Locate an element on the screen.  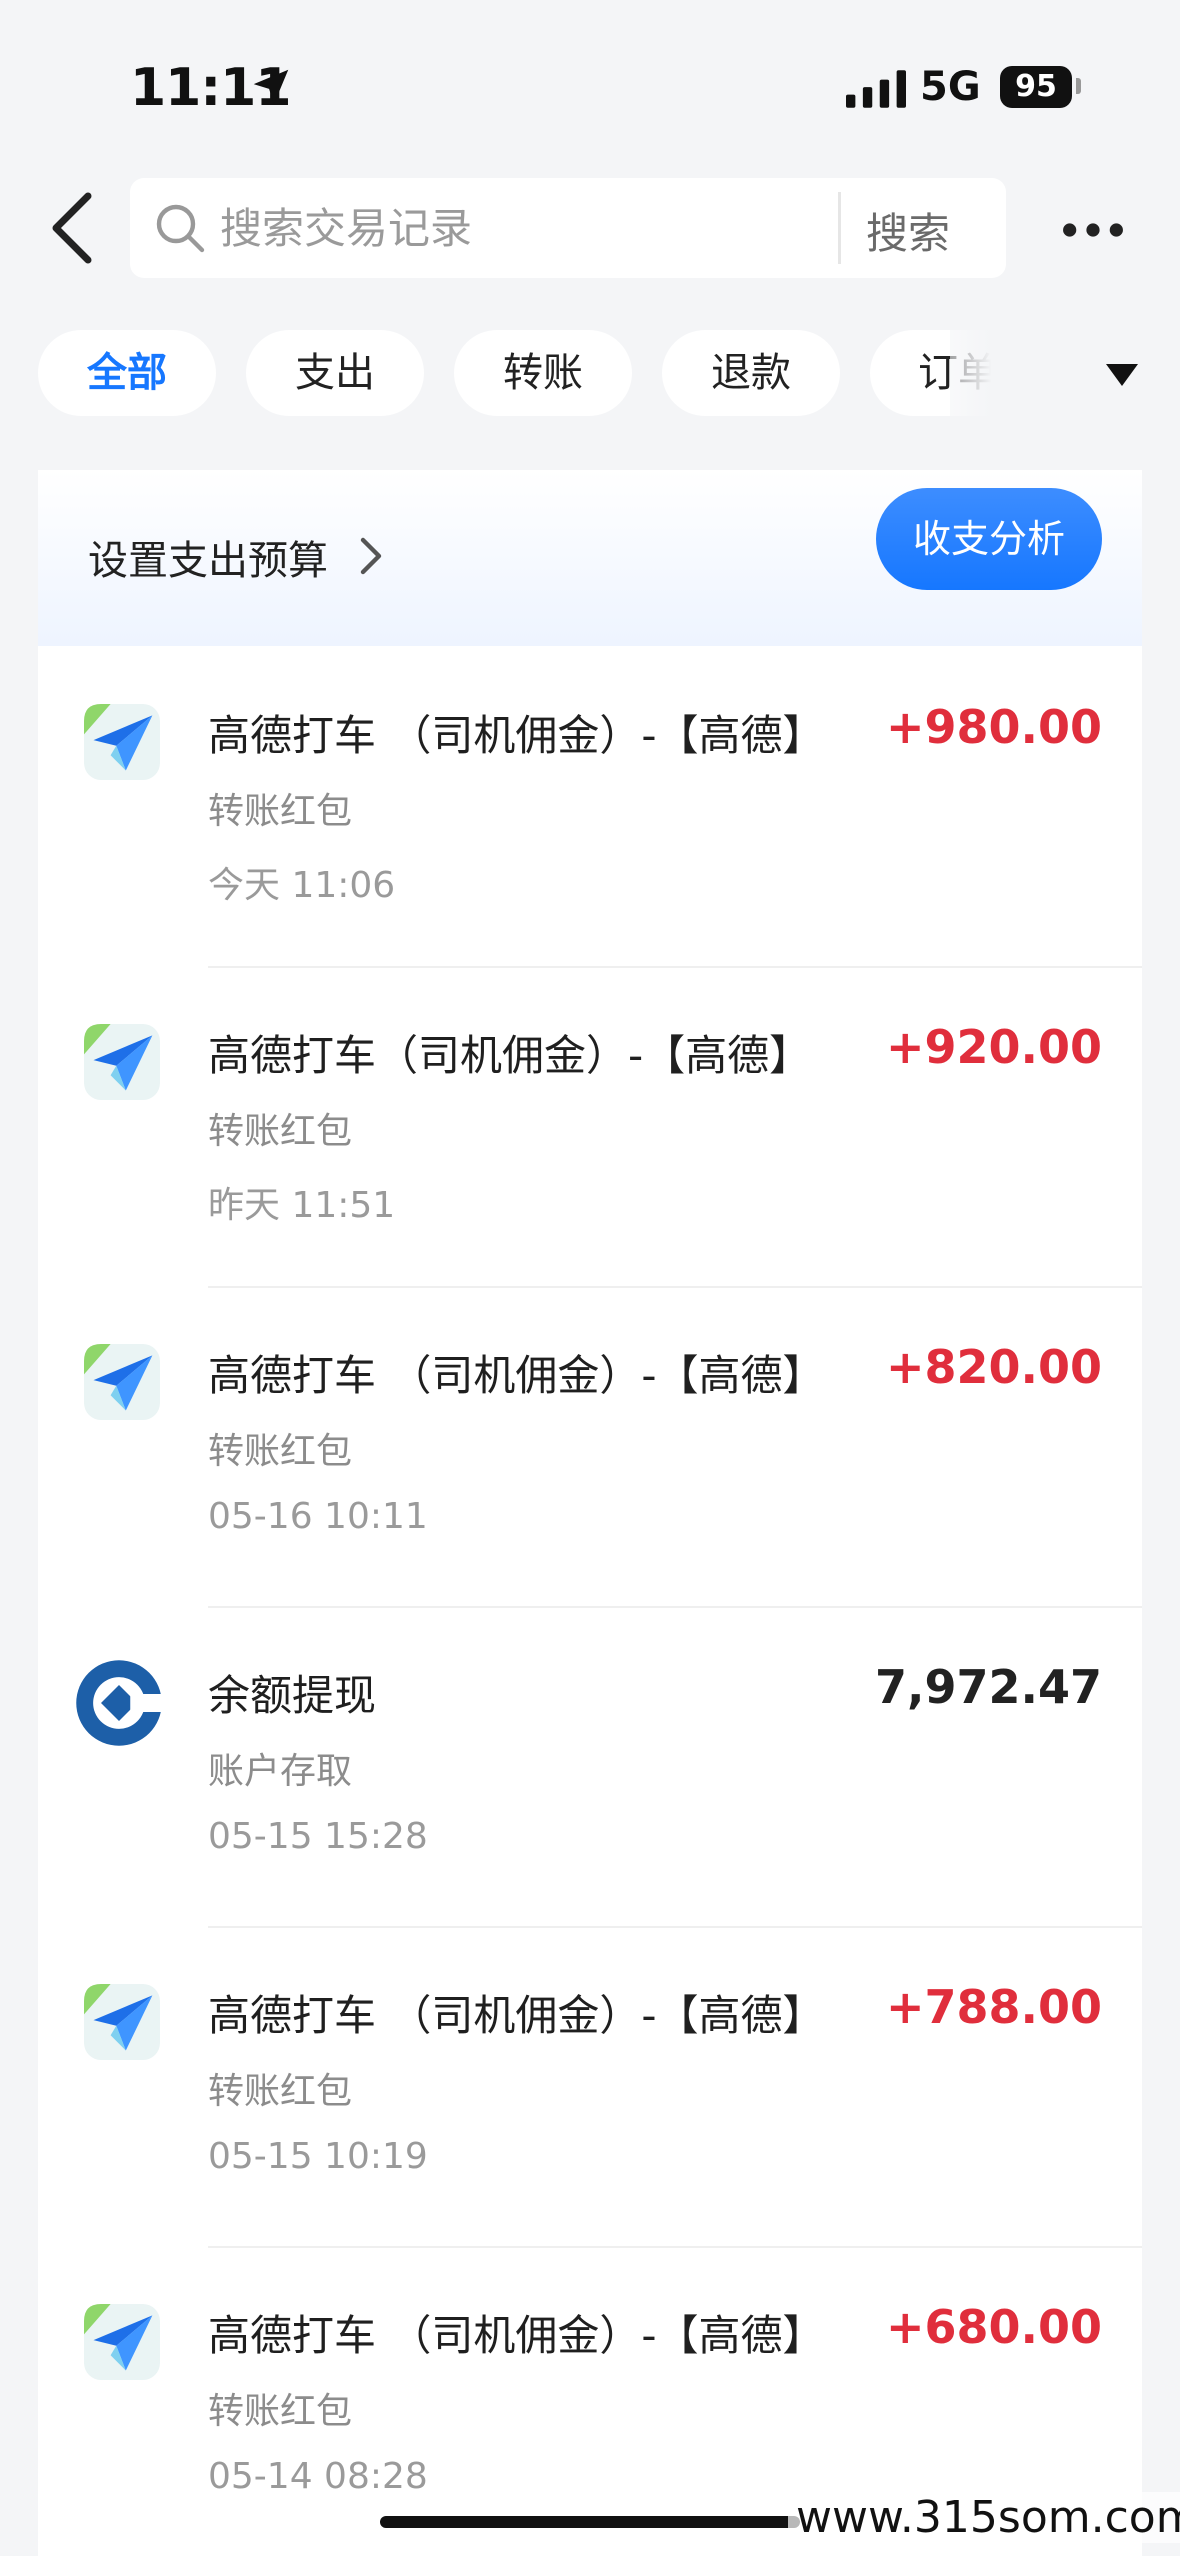
transaction-amount: +788.00 is located at coordinates (993, 2007).